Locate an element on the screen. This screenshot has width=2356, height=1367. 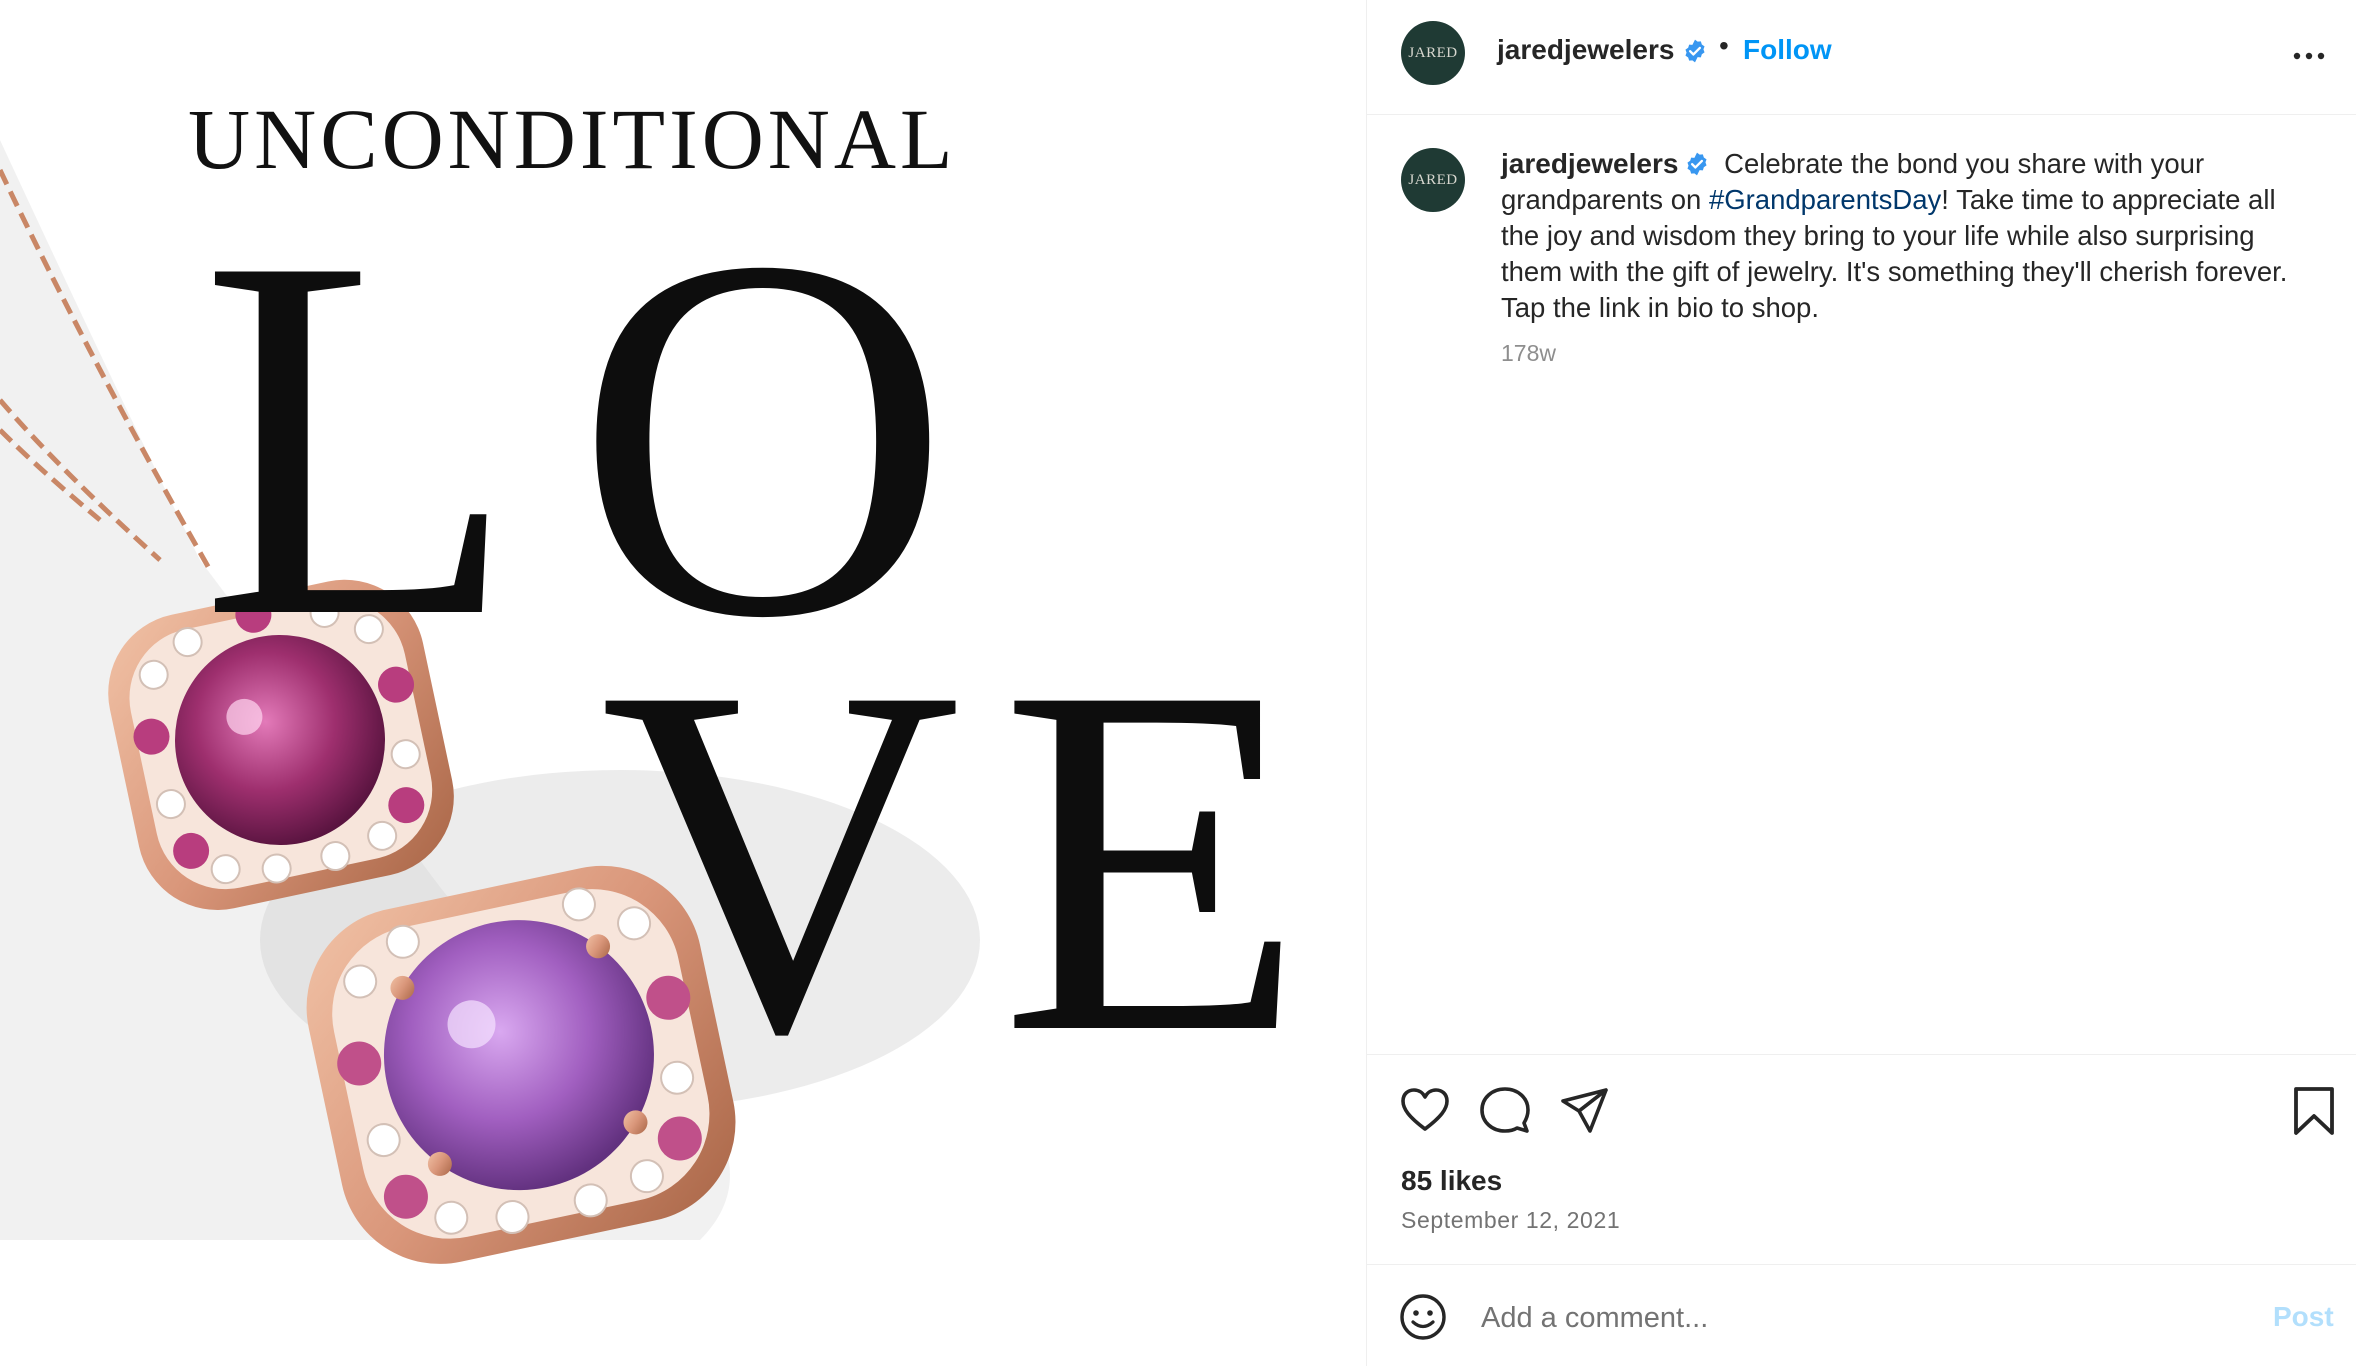
bookmark-icon is located at coordinates (2314, 1111).